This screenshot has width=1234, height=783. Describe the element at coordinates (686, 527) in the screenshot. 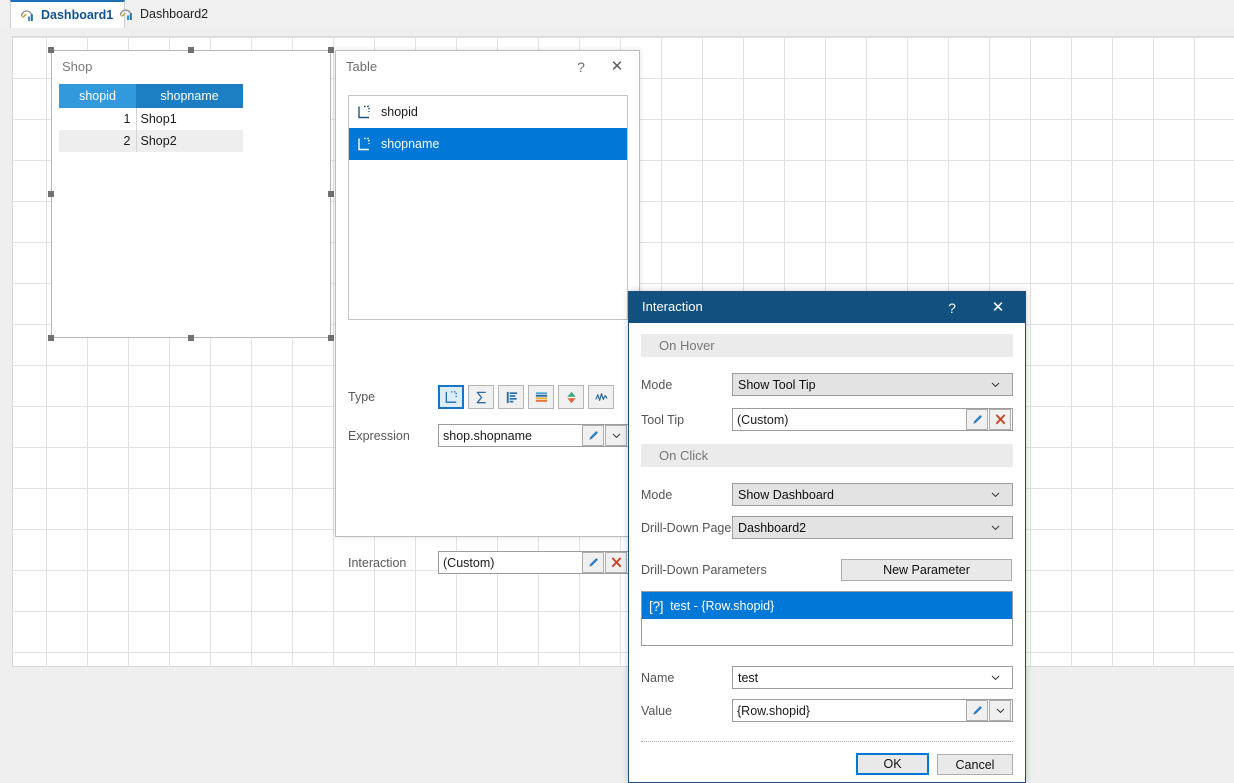

I see `drilldown-page-label: Drill-Down Page` at that location.